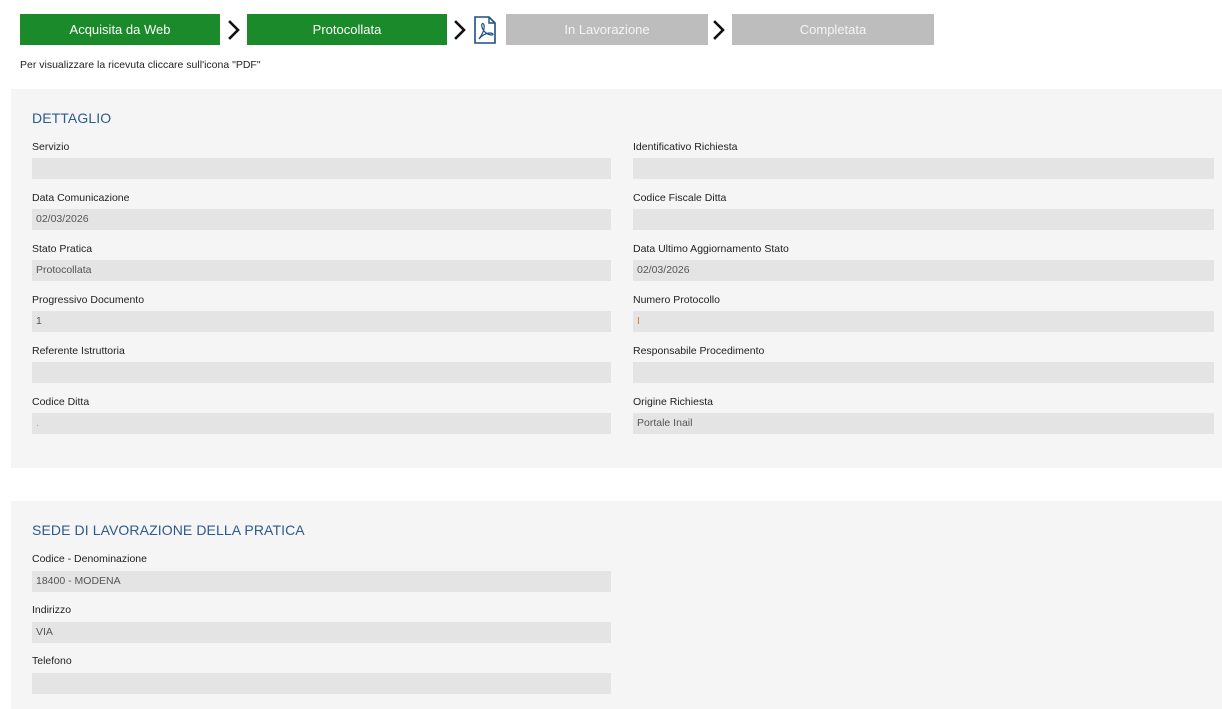 This screenshot has width=1222, height=709. Describe the element at coordinates (321, 372) in the screenshot. I see `referente-istruttoria-field` at that location.